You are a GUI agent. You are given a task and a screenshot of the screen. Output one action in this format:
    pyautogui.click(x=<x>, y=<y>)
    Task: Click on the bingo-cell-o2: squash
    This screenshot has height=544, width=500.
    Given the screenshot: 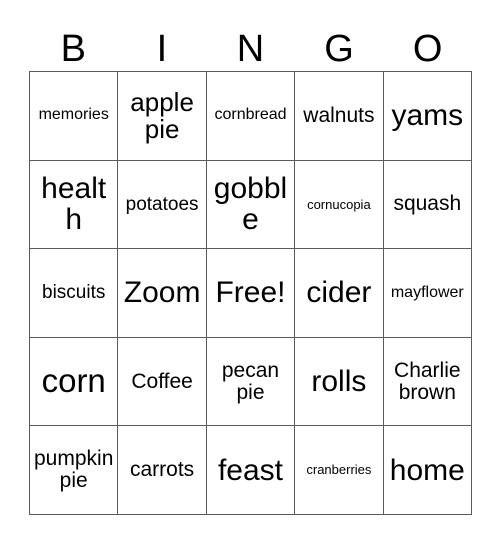 What is the action you would take?
    pyautogui.click(x=427, y=205)
    